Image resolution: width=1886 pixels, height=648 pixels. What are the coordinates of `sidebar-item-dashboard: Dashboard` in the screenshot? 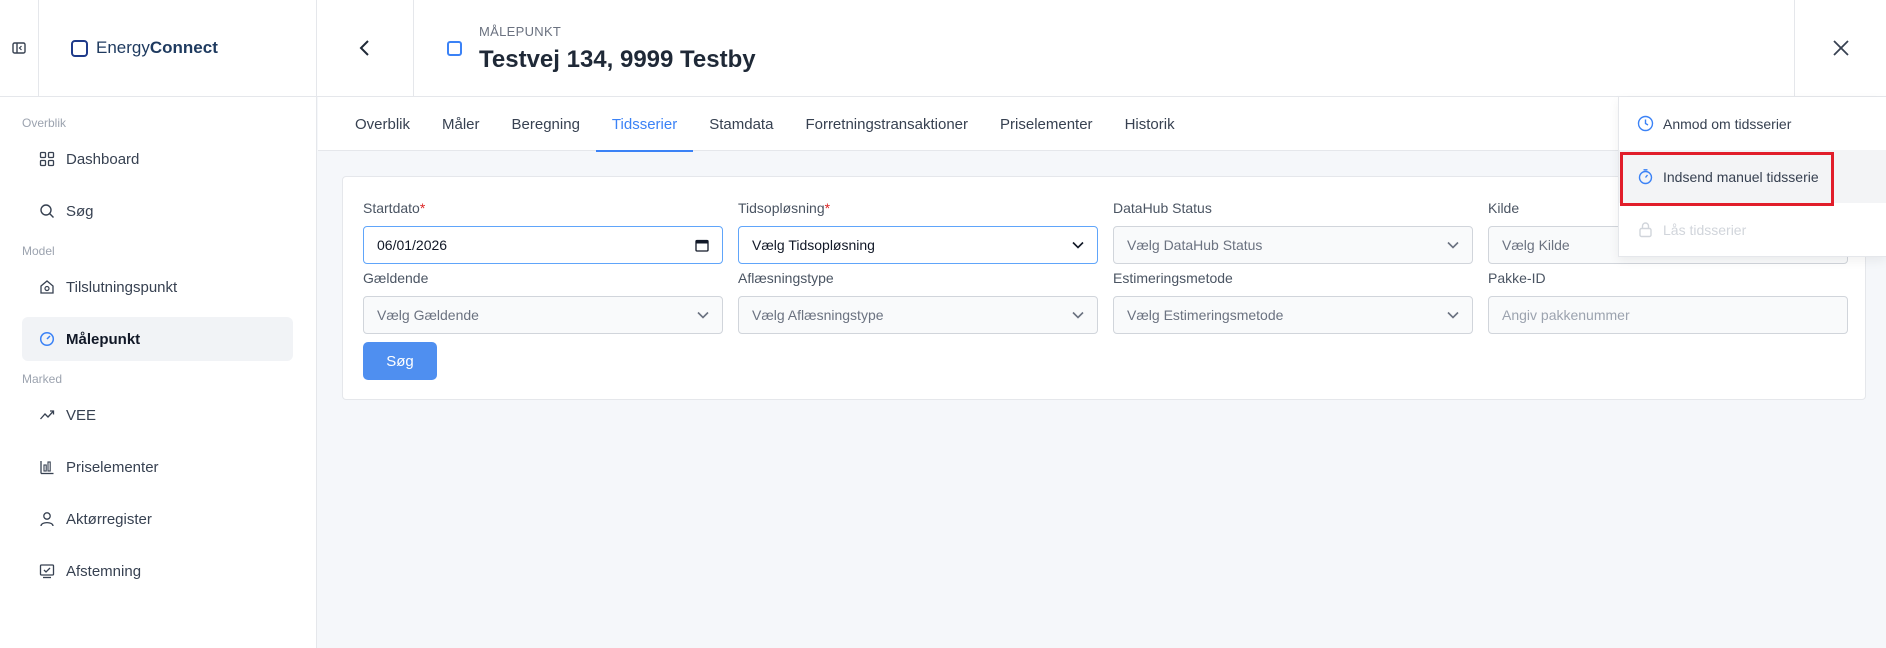 It's located at (157, 159).